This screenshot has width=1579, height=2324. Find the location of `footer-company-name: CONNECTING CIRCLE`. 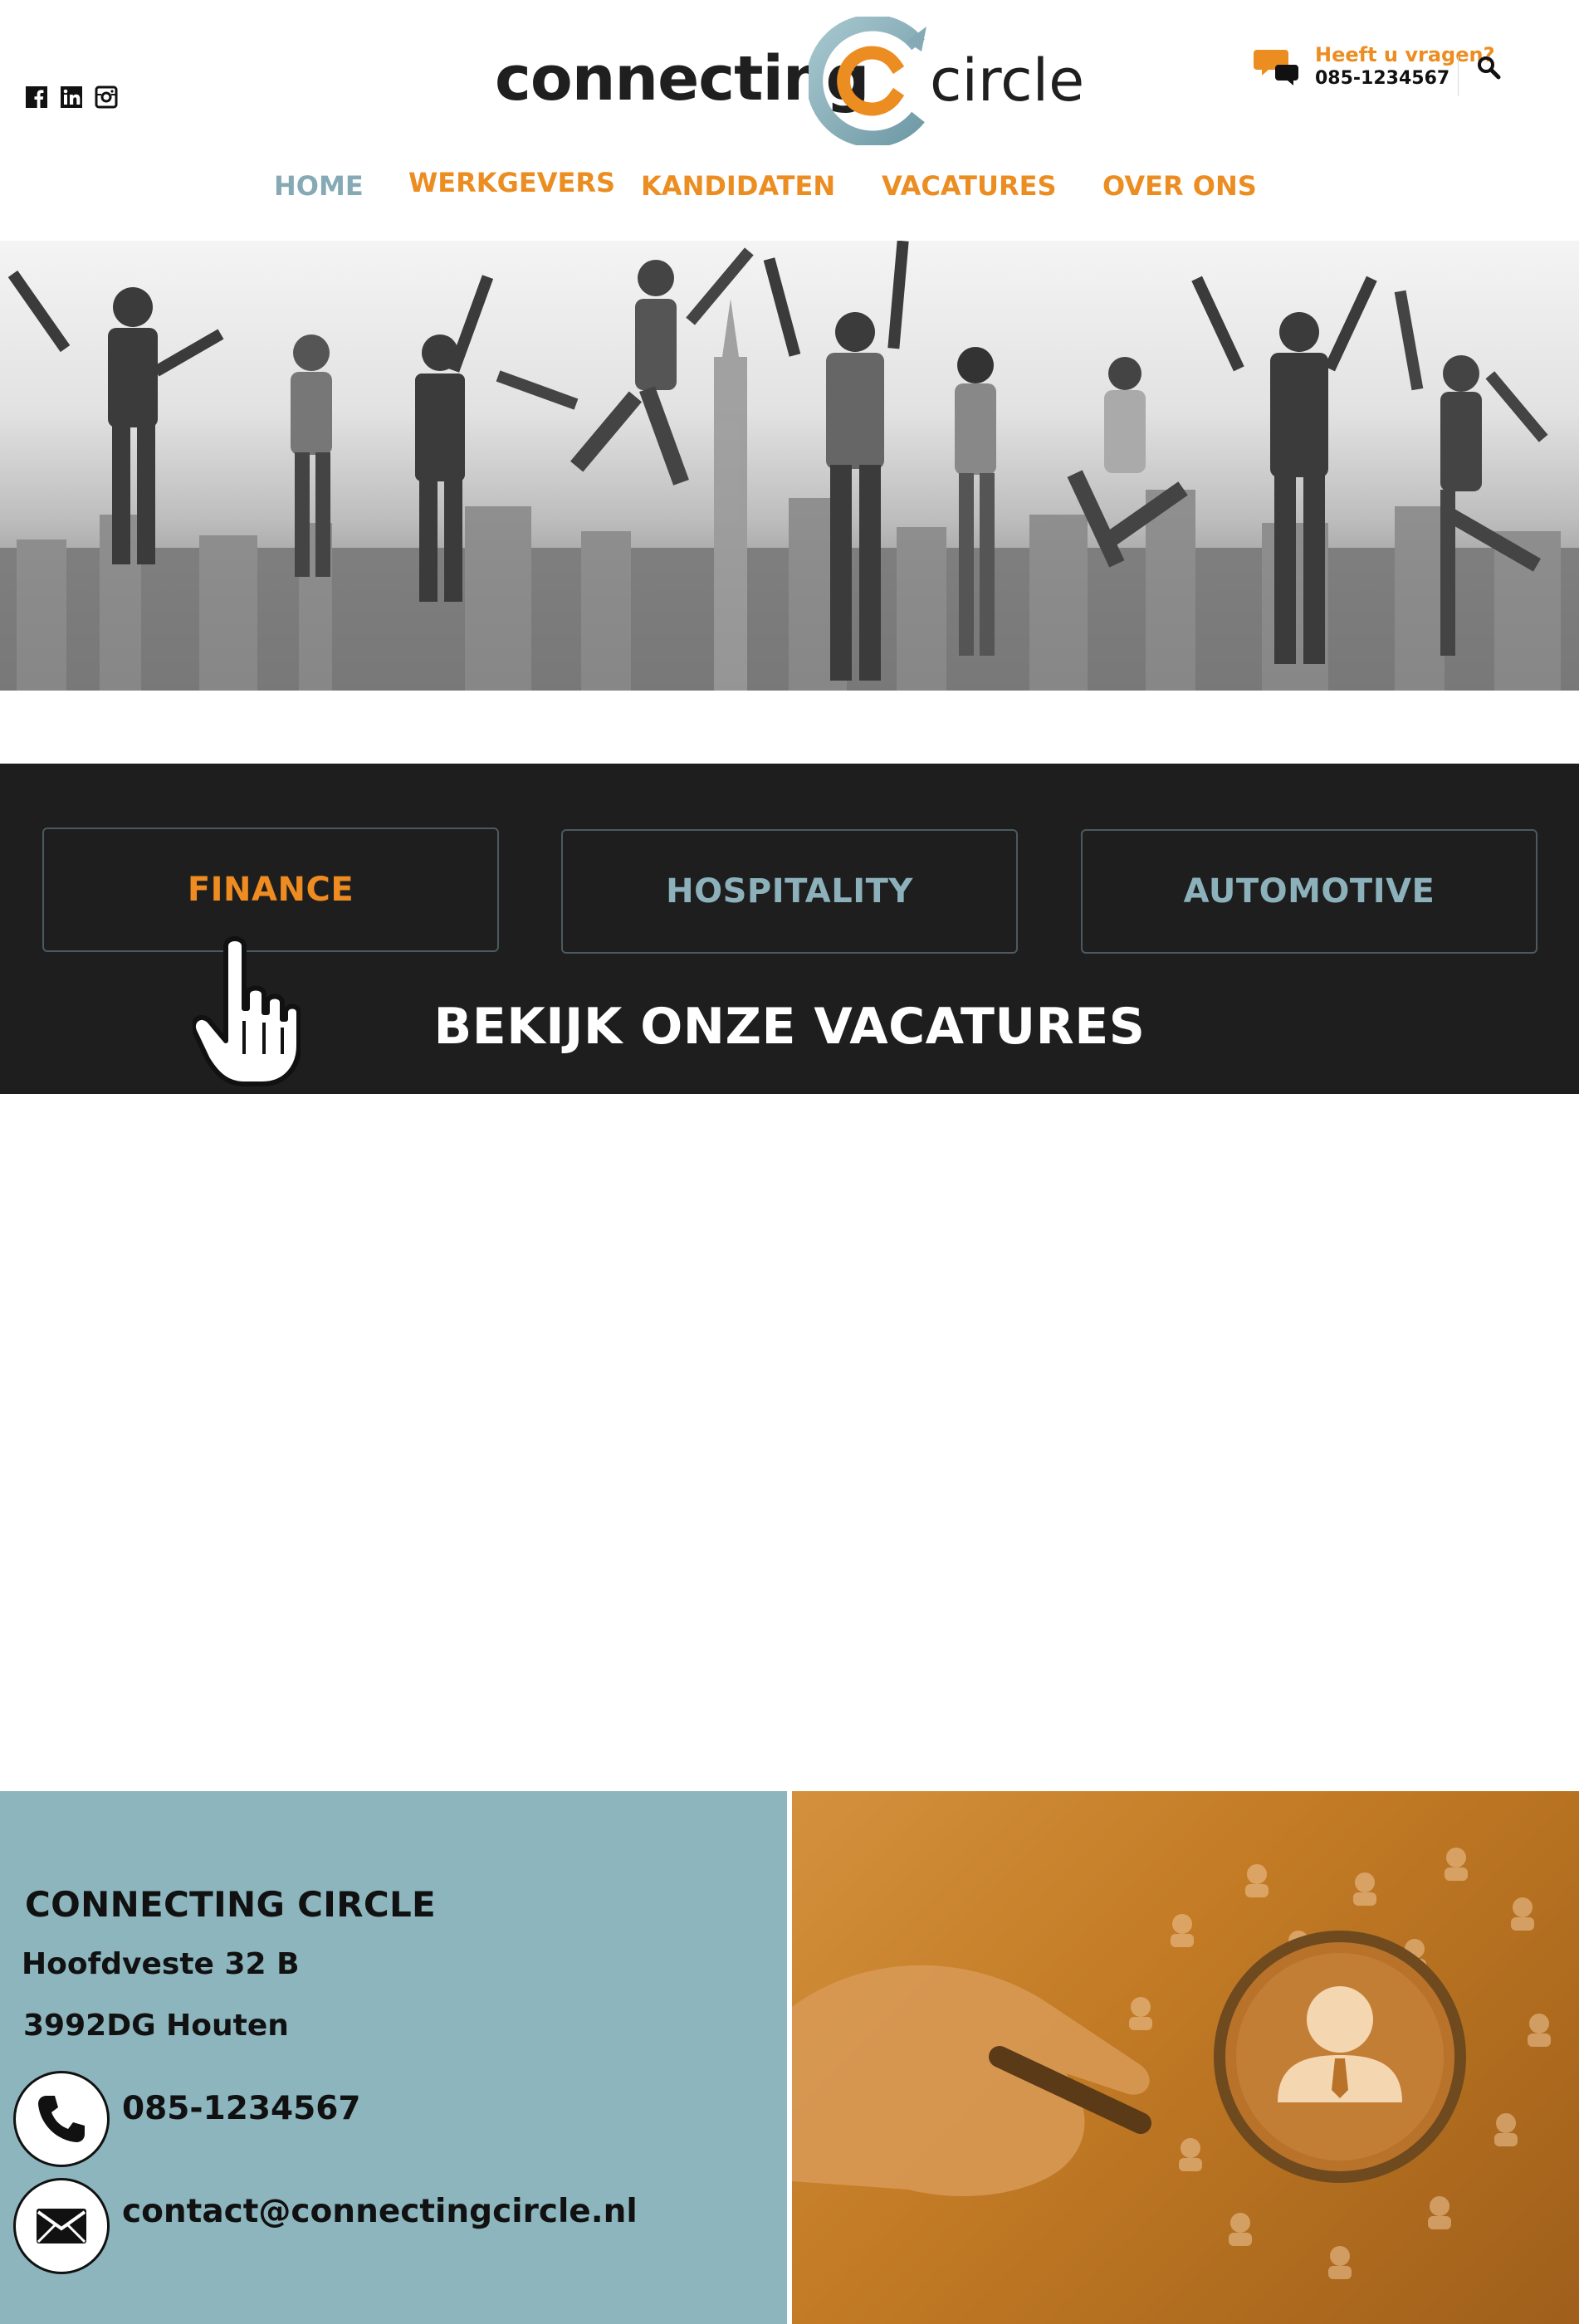

footer-company-name: CONNECTING CIRCLE is located at coordinates (231, 1905).